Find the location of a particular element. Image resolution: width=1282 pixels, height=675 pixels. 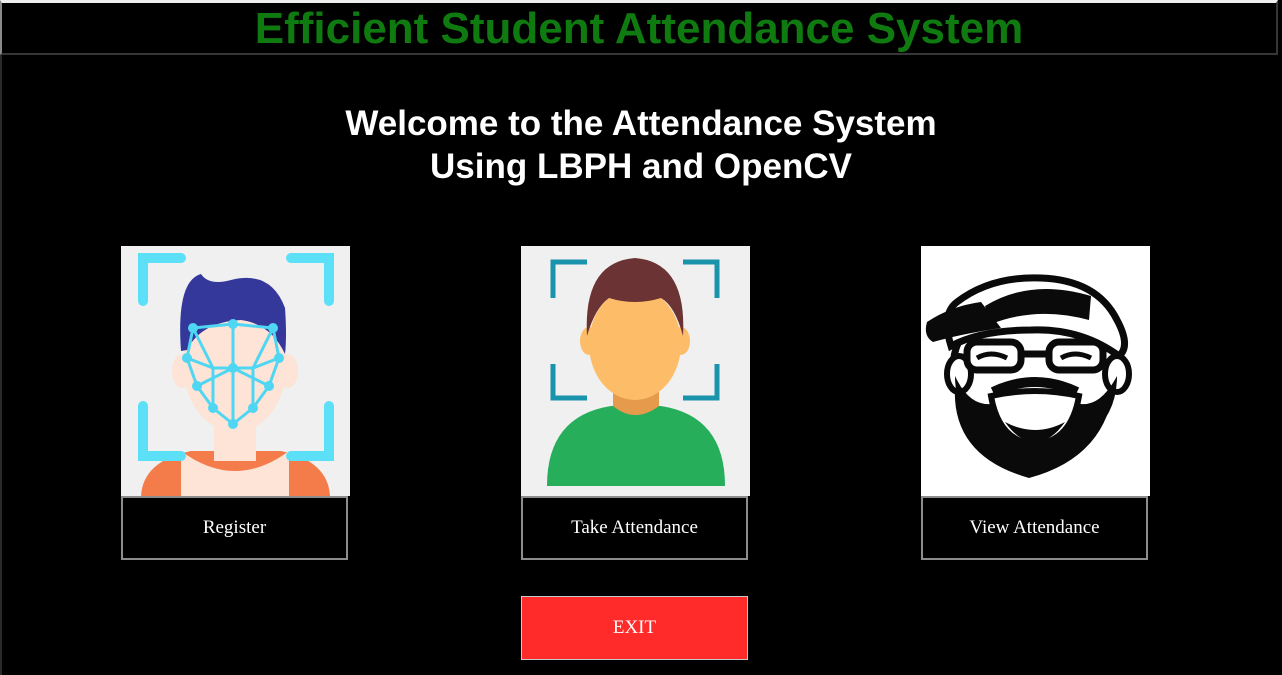

title-bar: Efficient Student Attendance System is located at coordinates (639, 27).